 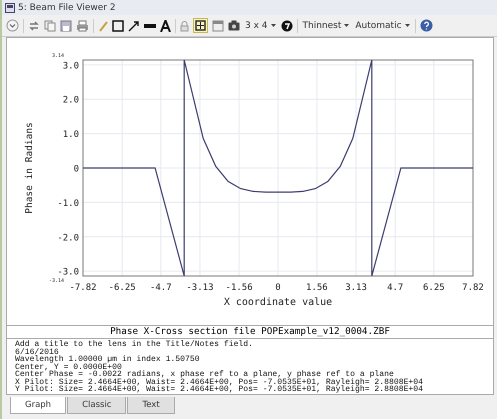 What do you see at coordinates (161, 288) in the screenshot?
I see `x-tick-label: -4.7` at bounding box center [161, 288].